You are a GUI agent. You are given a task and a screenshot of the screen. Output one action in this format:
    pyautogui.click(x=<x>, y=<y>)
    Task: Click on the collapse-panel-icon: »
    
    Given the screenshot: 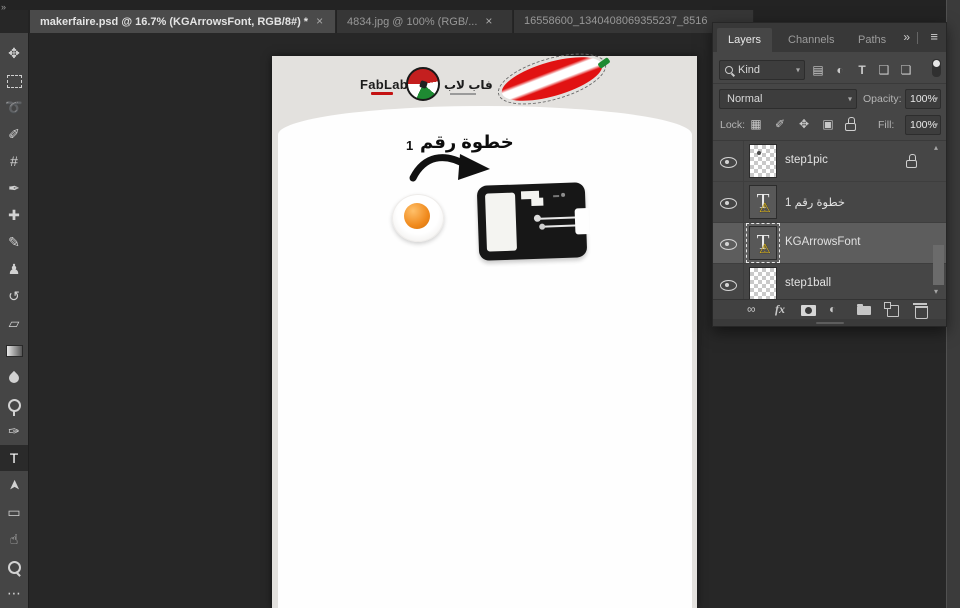 What is the action you would take?
    pyautogui.click(x=906, y=37)
    